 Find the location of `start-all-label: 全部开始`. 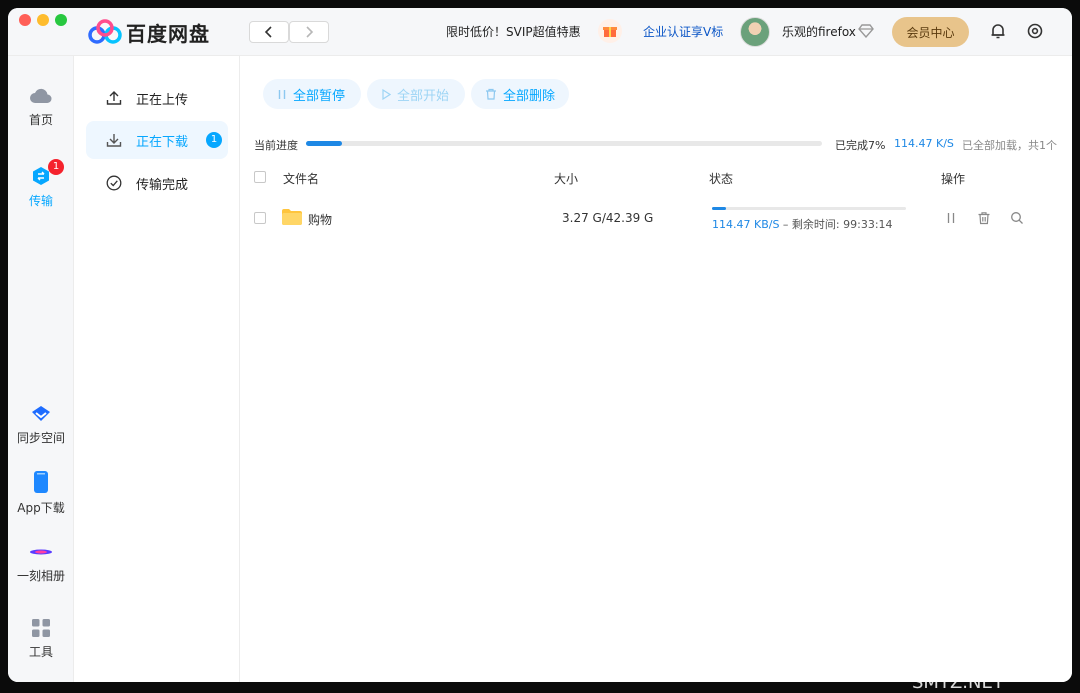

start-all-label: 全部开始 is located at coordinates (423, 96).